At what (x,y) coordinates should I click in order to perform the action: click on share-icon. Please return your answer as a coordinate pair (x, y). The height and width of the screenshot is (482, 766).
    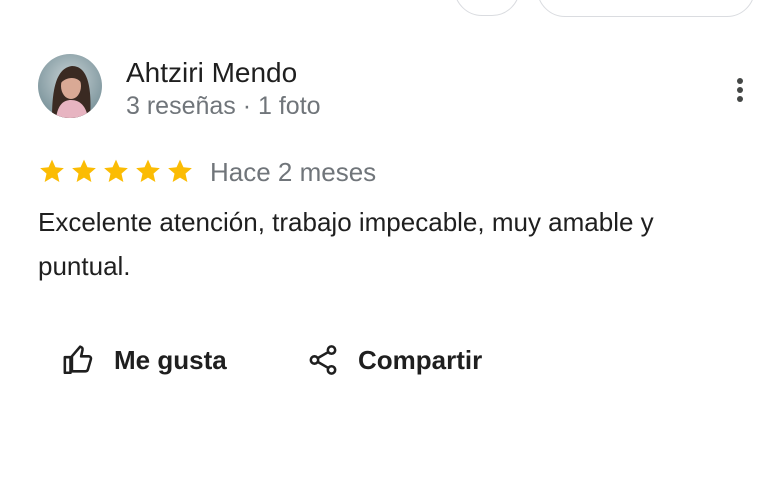
    Looking at the image, I should click on (323, 360).